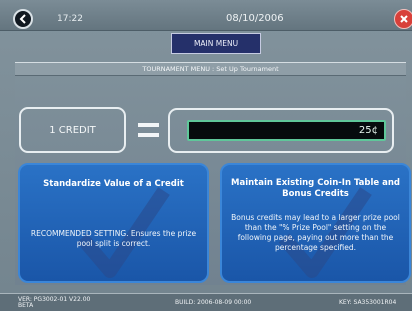 The width and height of the screenshot is (412, 311). What do you see at coordinates (113, 184) in the screenshot?
I see `option-title: Standardize Value of a Credit` at bounding box center [113, 184].